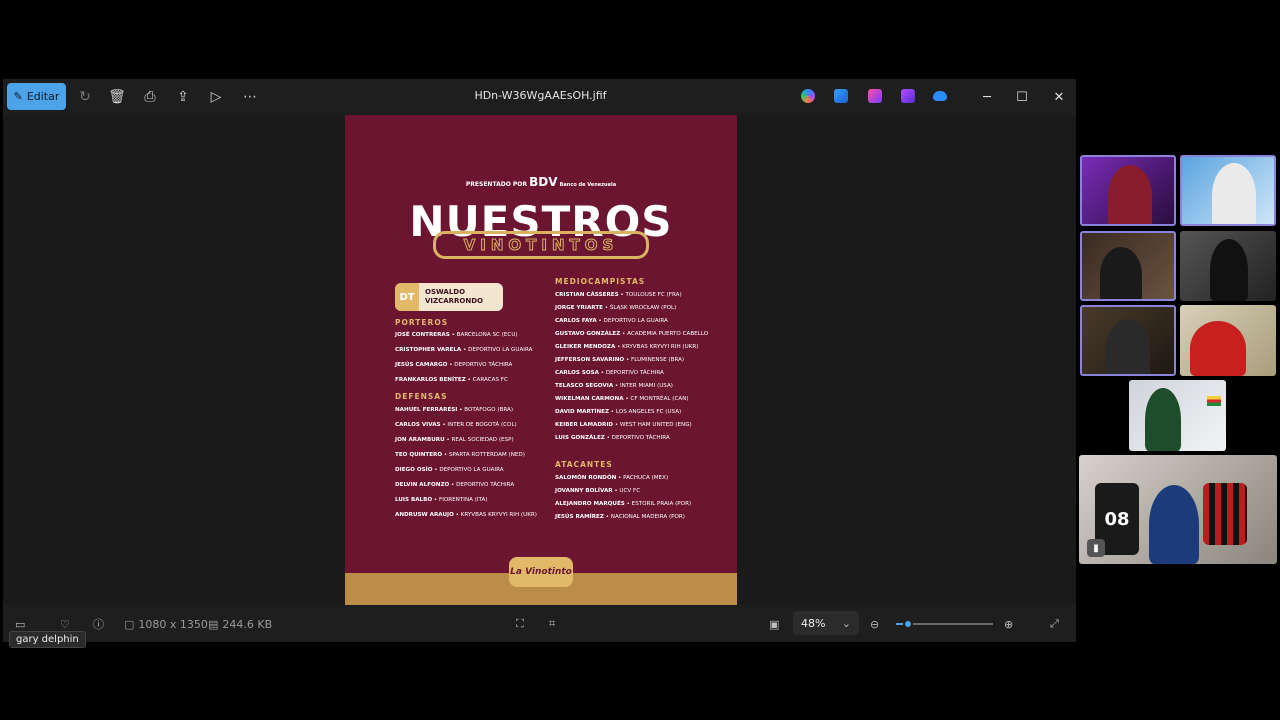 The image size is (1280, 720). What do you see at coordinates (43, 96) in the screenshot?
I see `edit-button-label: Editar` at bounding box center [43, 96].